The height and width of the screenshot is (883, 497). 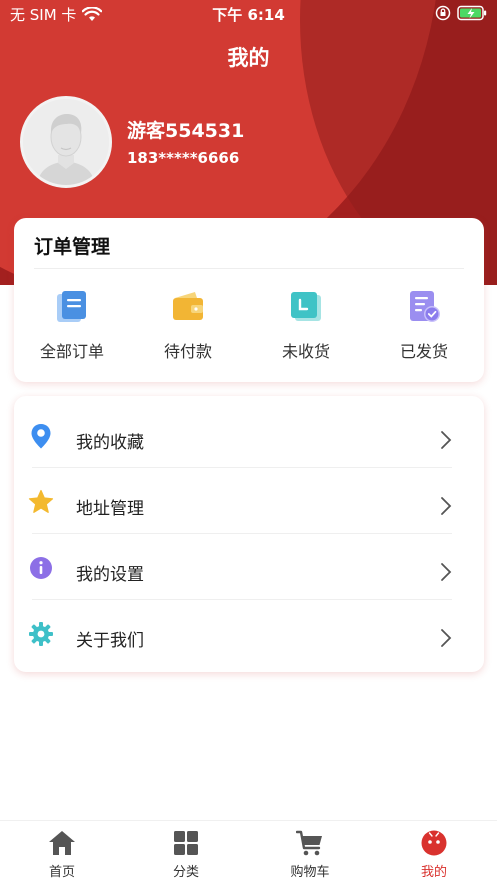 I want to click on menu-item-label: 地址管理, so click(x=110, y=509).